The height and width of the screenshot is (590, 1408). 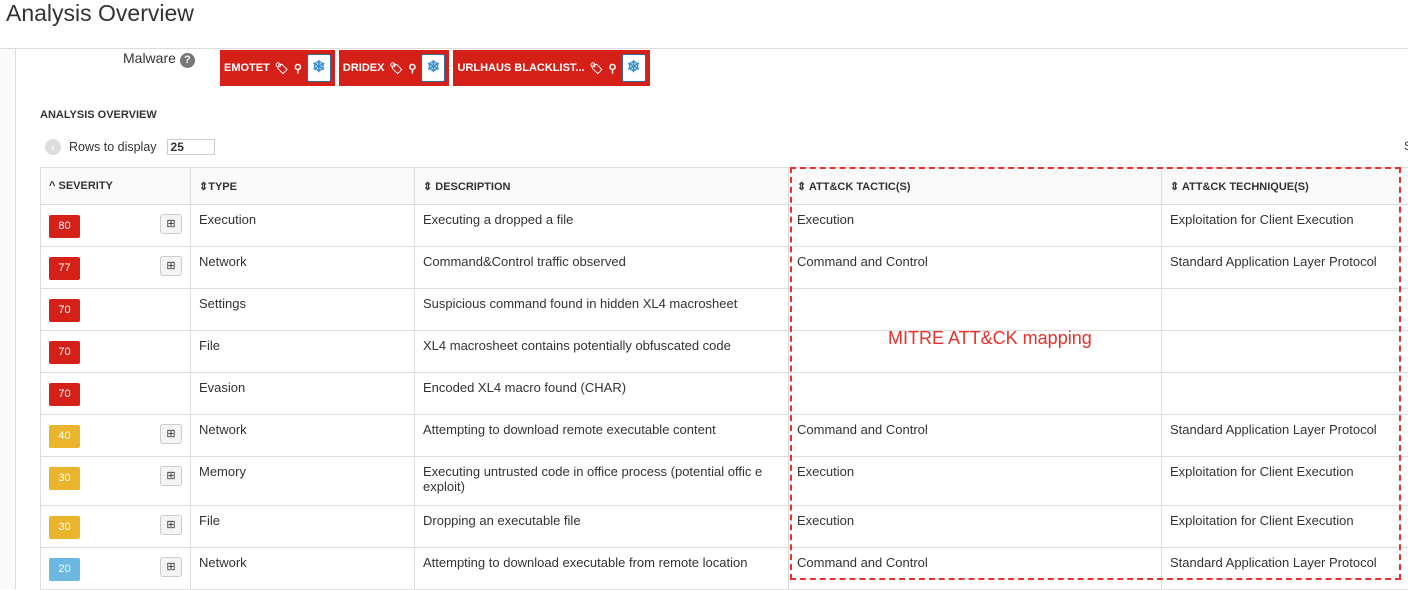 I want to click on malware-label: Malware?, so click(x=159, y=59).